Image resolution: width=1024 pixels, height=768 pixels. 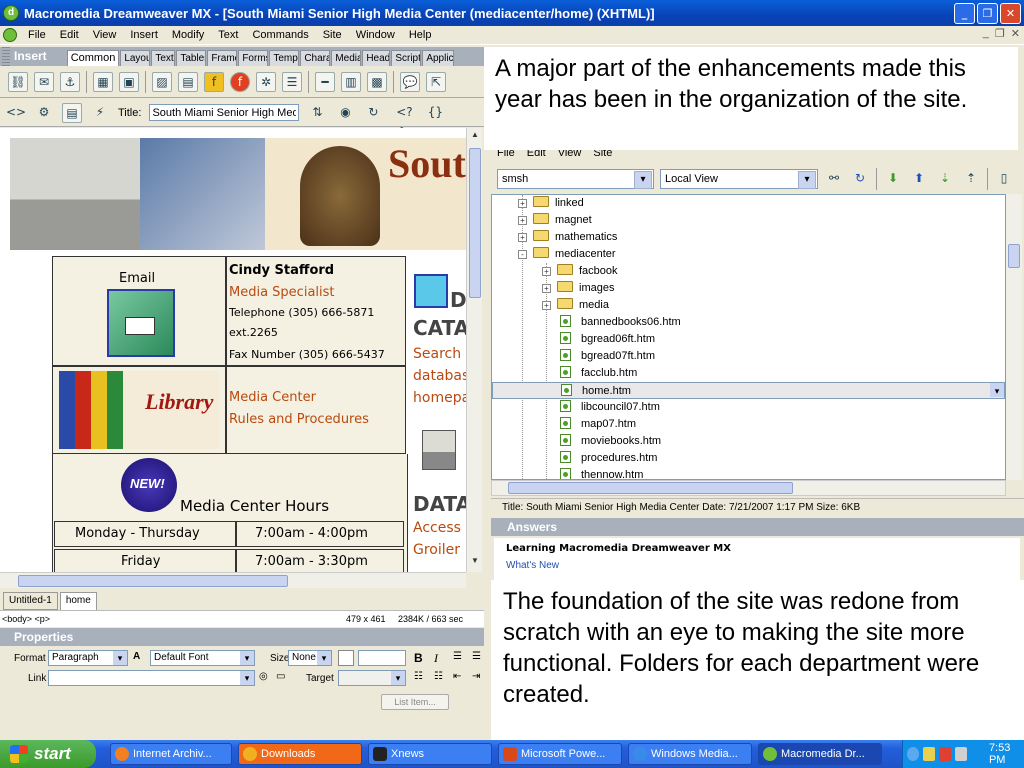 What do you see at coordinates (282, 292) in the screenshot?
I see `contact-role: Media Specialist` at bounding box center [282, 292].